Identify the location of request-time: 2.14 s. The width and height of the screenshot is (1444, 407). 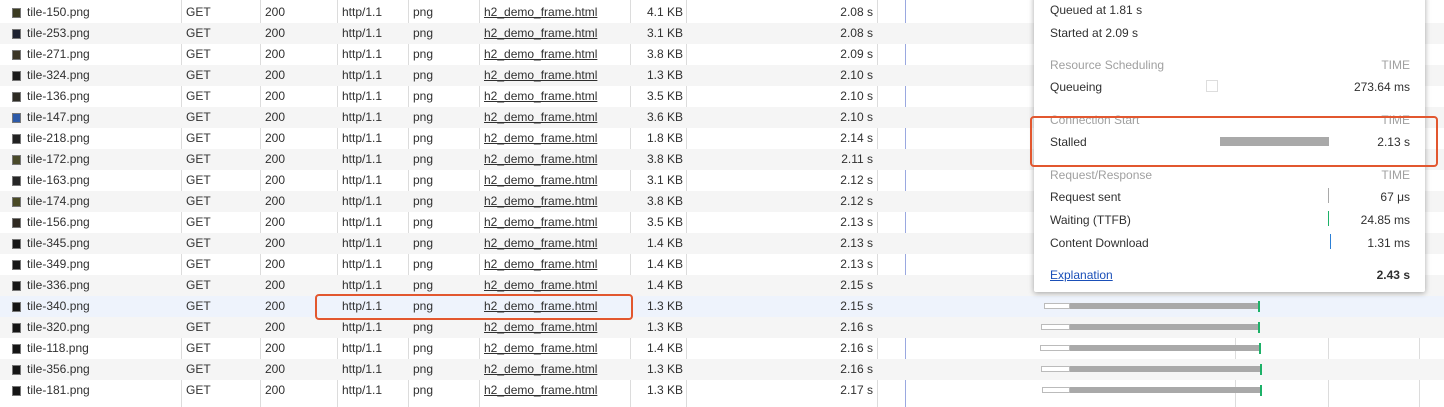
(856, 138).